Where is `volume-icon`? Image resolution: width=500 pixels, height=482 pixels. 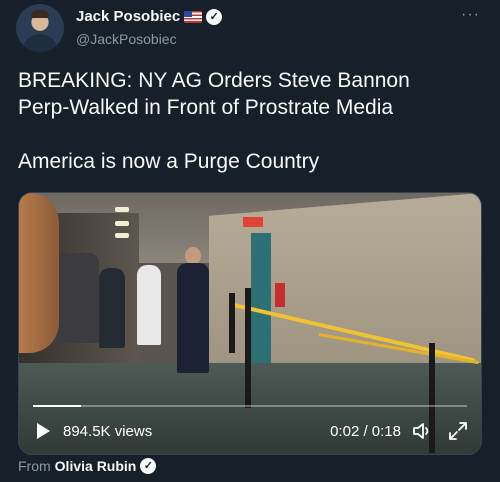
volume-icon is located at coordinates (422, 431).